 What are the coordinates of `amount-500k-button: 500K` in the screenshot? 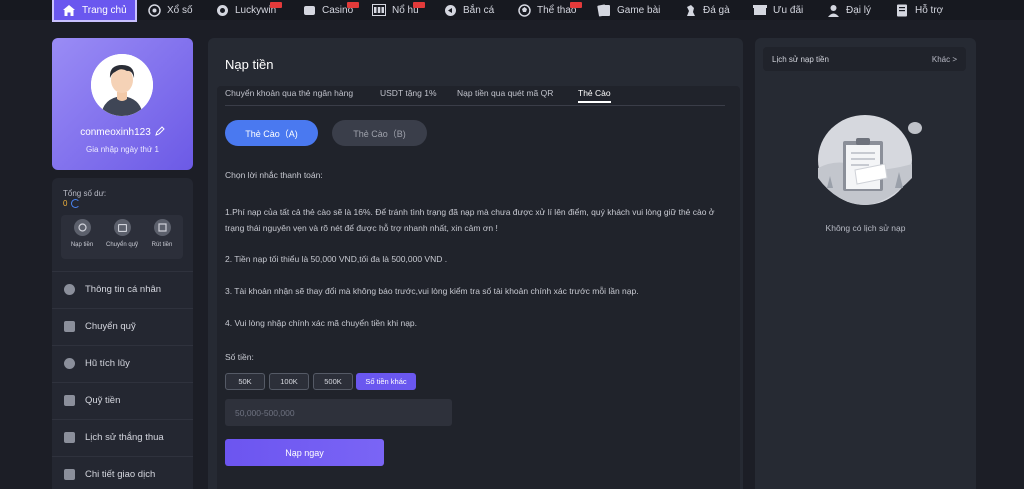 It's located at (333, 381).